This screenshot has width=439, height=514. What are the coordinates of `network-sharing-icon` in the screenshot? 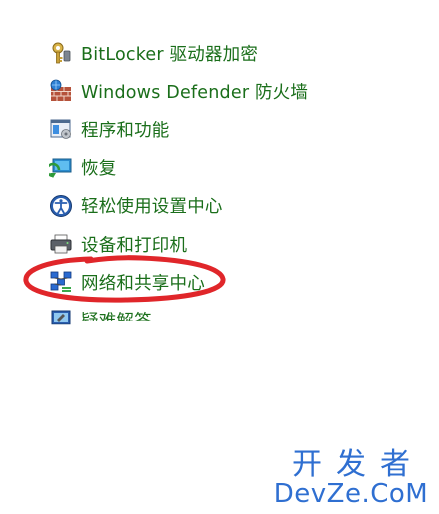 It's located at (61, 282).